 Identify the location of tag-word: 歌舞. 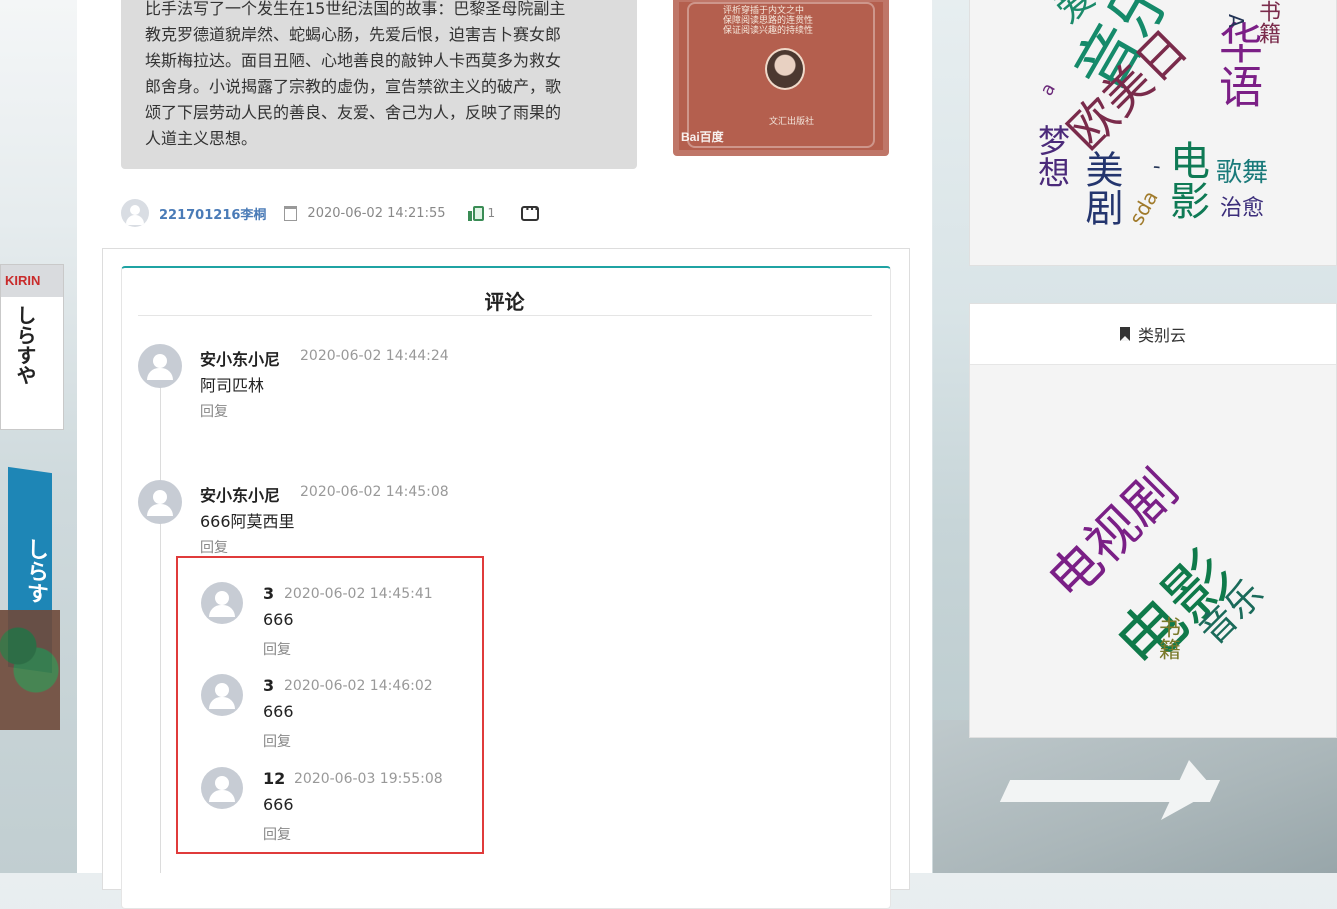
(1242, 173).